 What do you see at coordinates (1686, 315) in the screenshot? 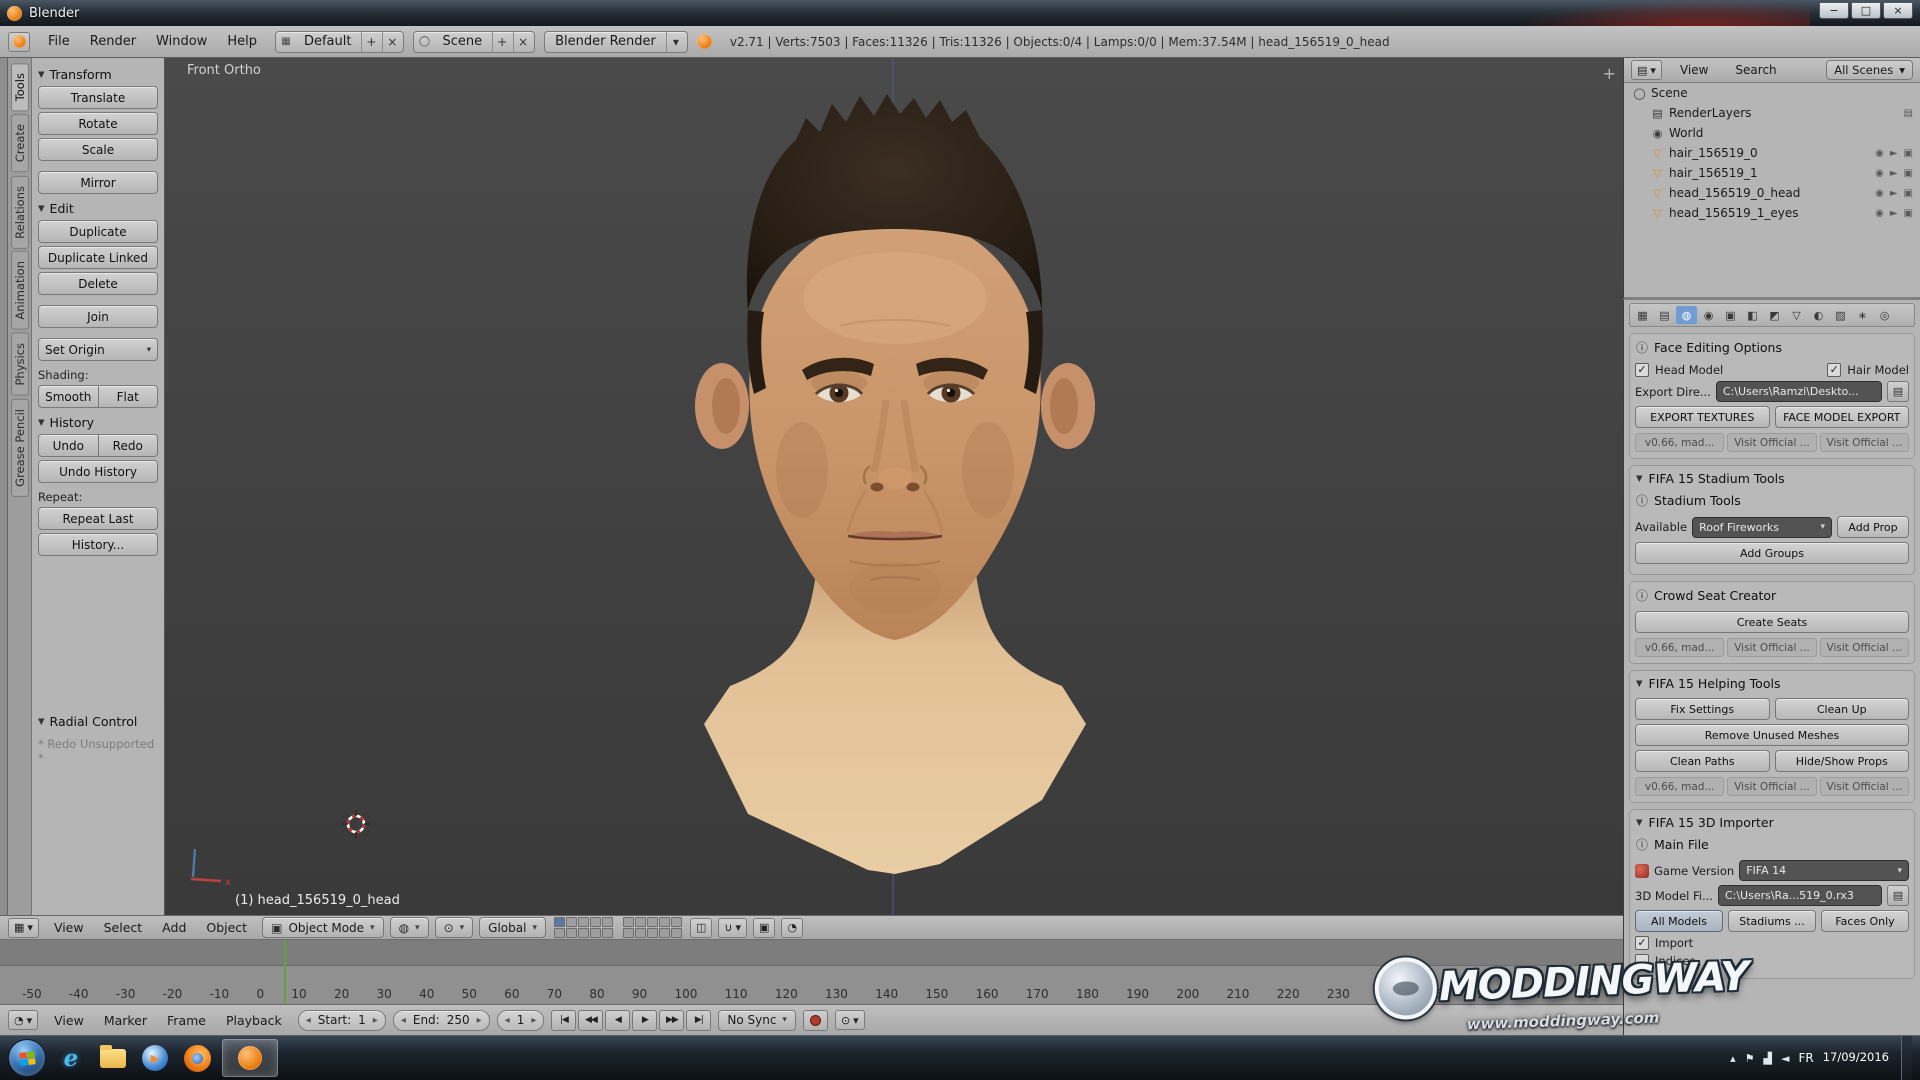
I see `scene-tab-icon: ◍` at bounding box center [1686, 315].